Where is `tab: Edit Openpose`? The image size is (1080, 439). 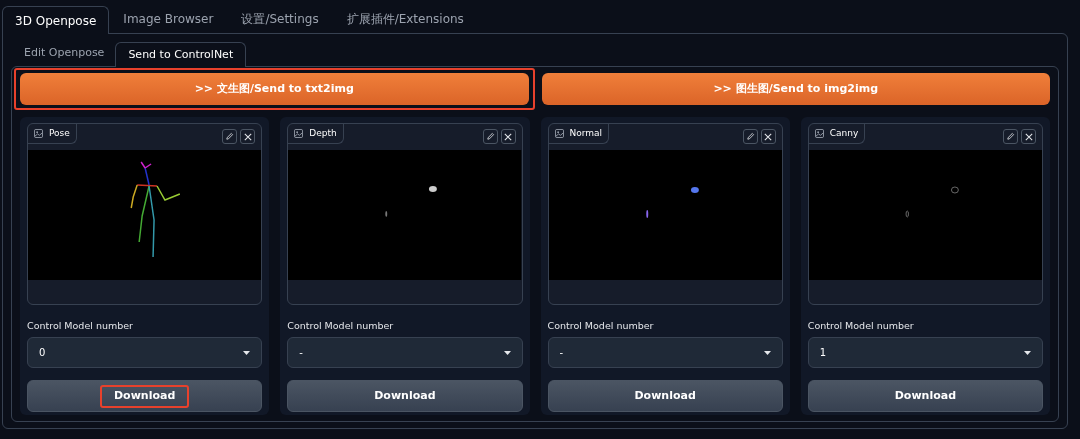
tab: Edit Openpose is located at coordinates (64, 53).